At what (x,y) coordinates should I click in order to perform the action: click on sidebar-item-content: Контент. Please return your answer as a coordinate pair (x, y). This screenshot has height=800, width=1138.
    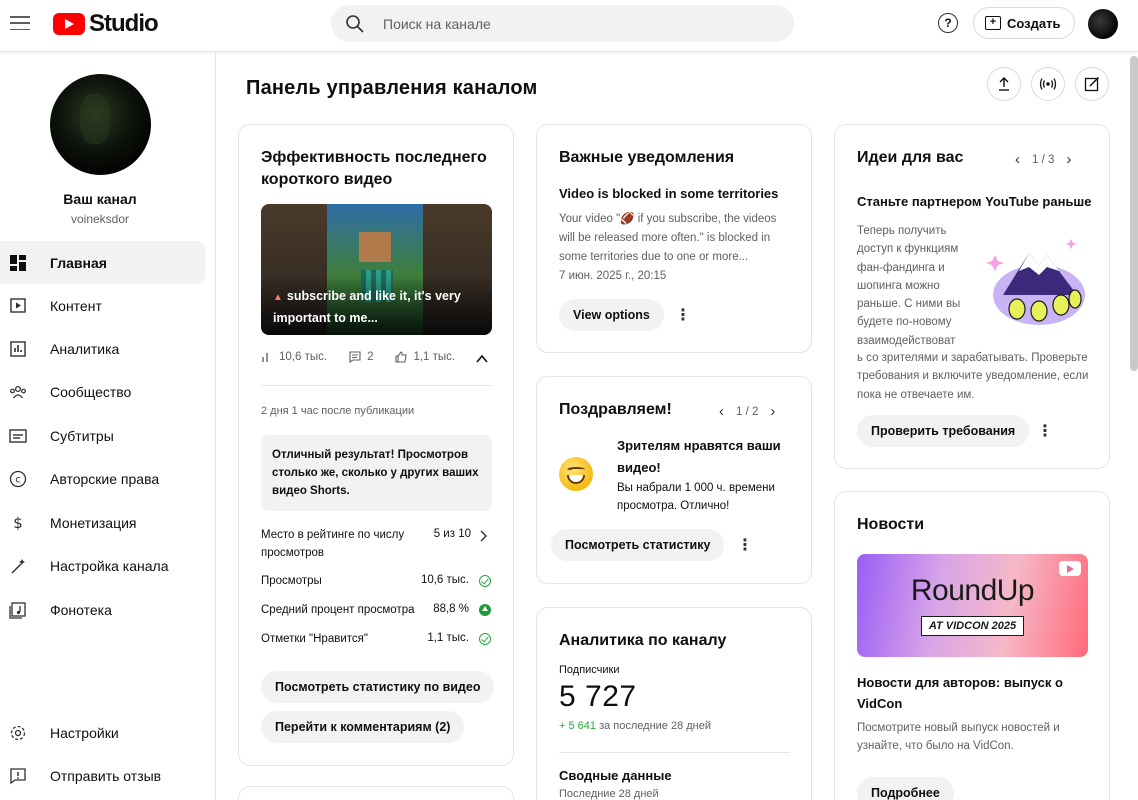
    Looking at the image, I should click on (102, 305).